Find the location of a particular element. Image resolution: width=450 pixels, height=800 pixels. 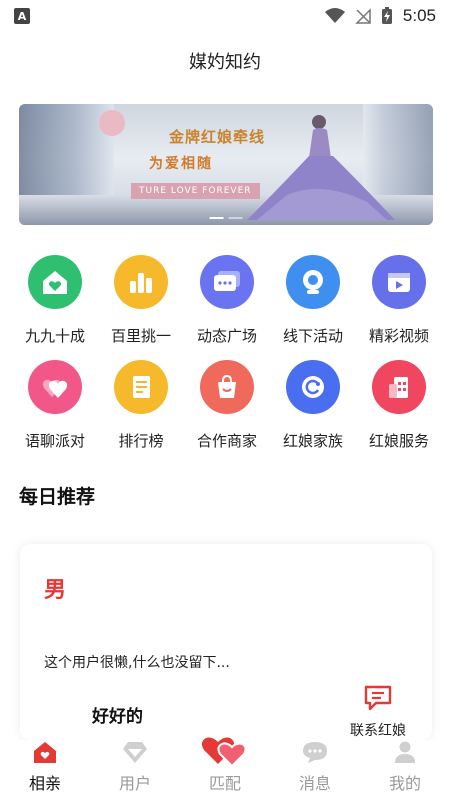

feature-hongniangjiazu: 红娘家族 is located at coordinates (313, 405).